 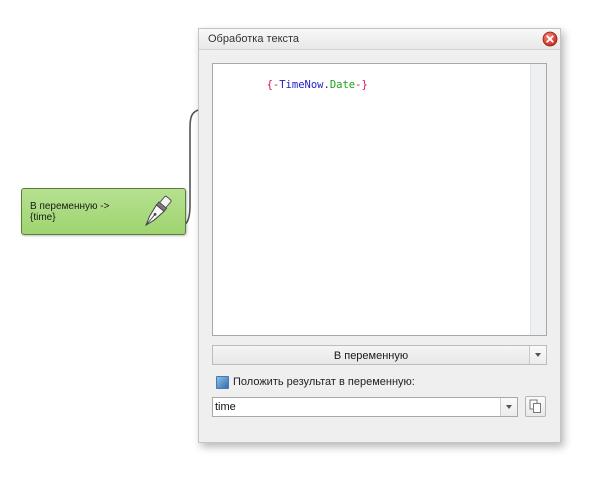 I want to click on editor-code: {-TimeNow.Date-}, so click(x=292, y=85).